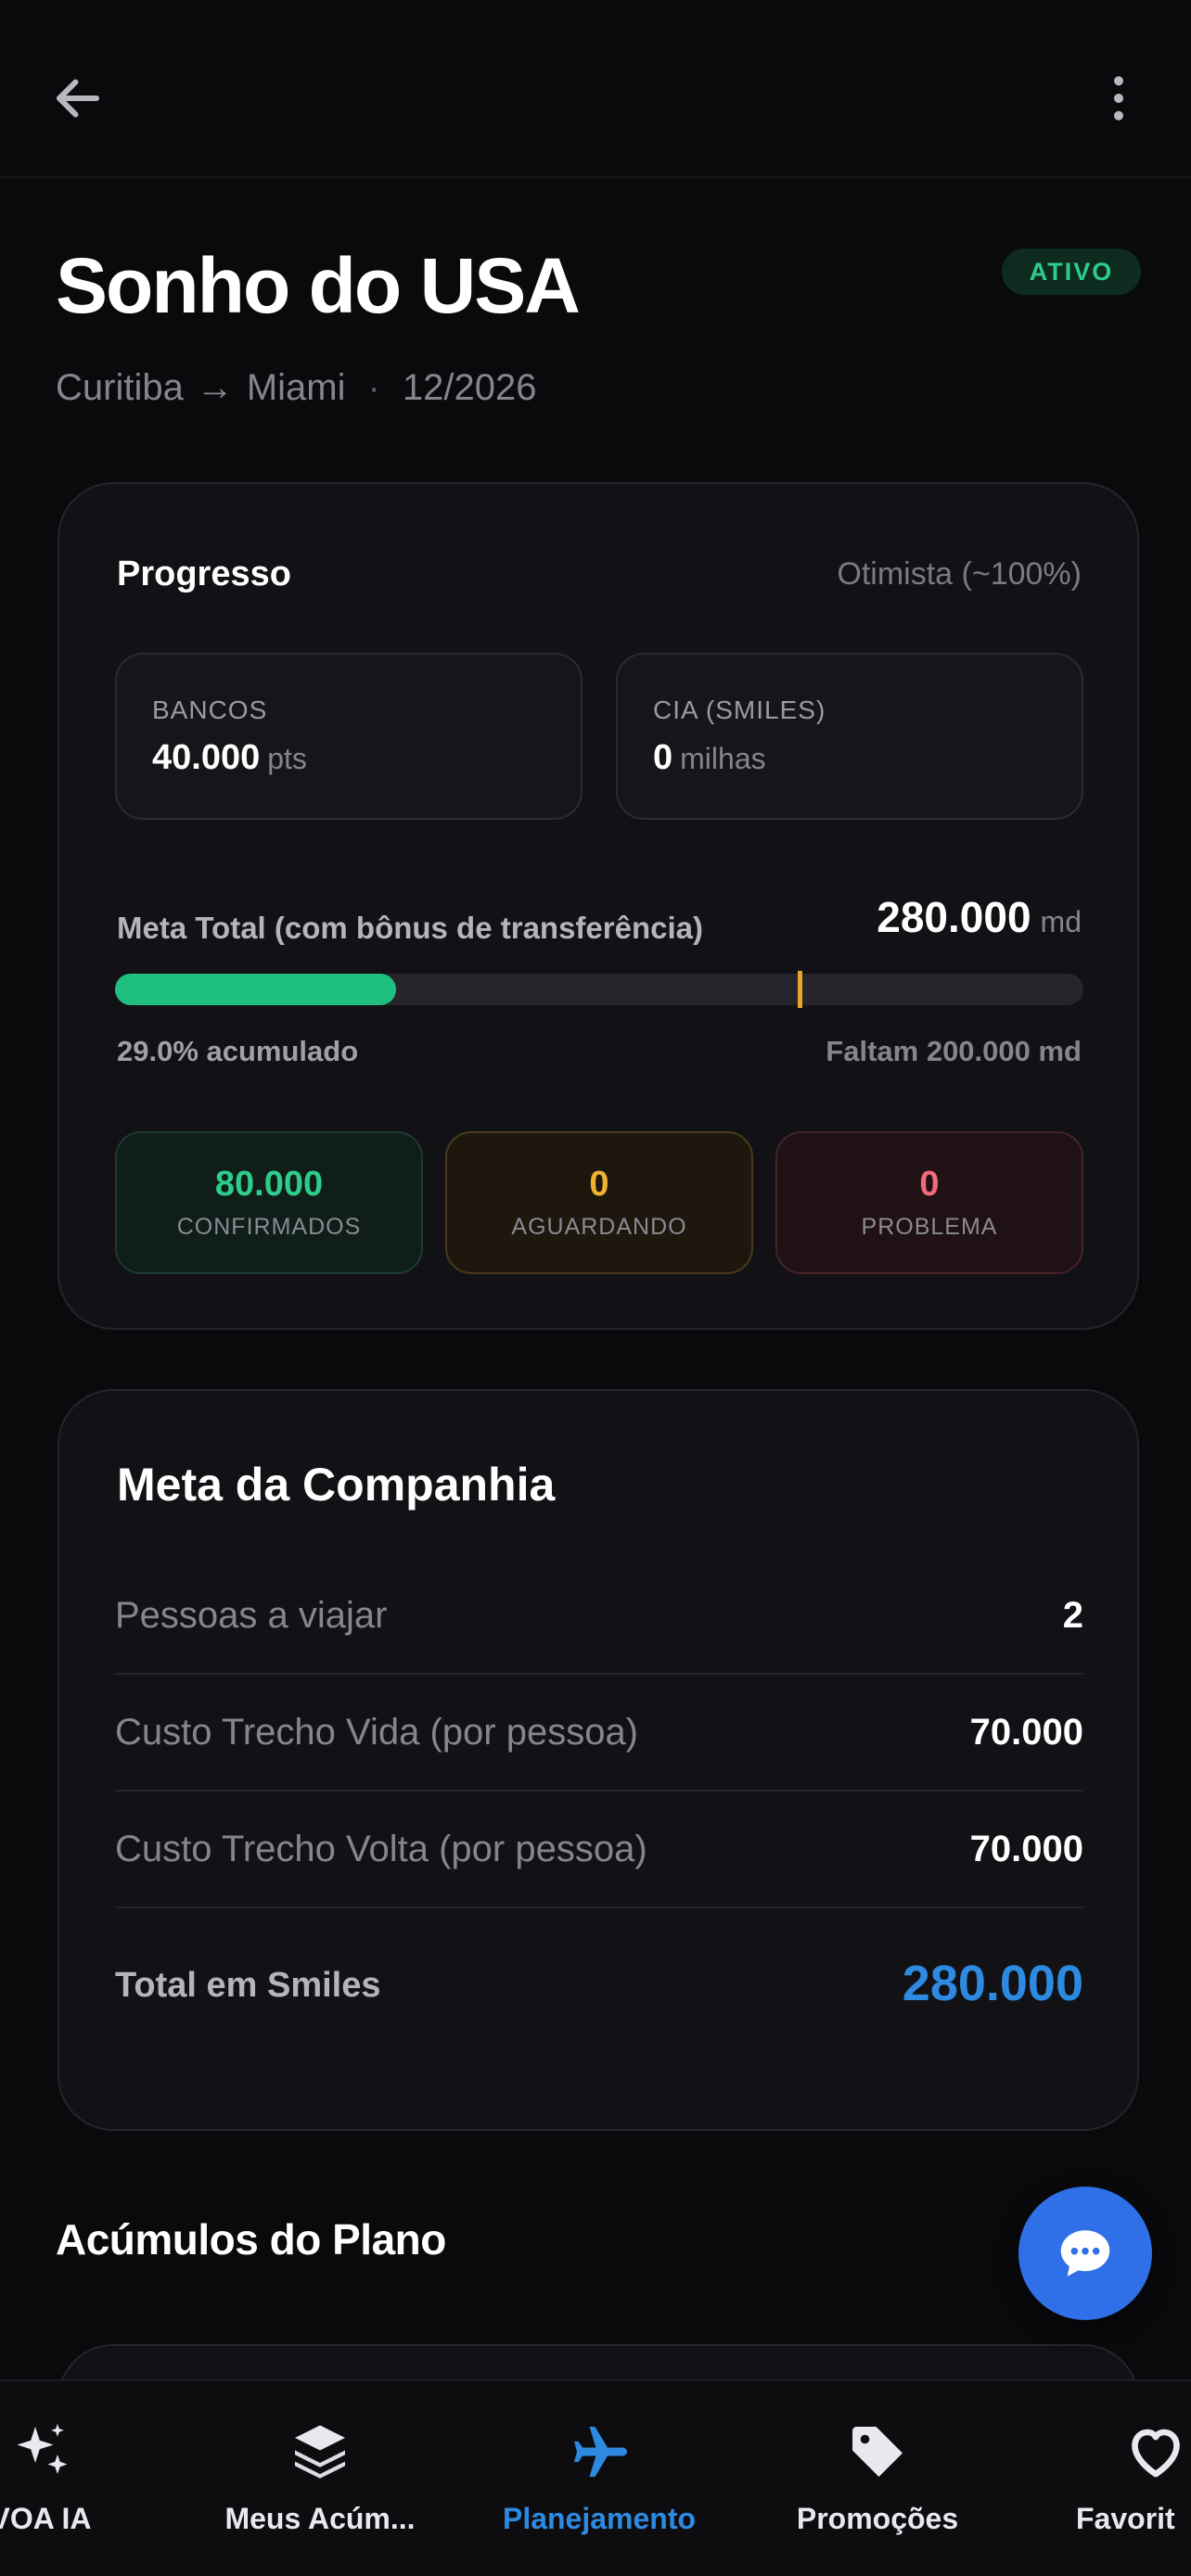 This screenshot has width=1191, height=2576. I want to click on nav-item-promocoes: Promoções, so click(877, 2477).